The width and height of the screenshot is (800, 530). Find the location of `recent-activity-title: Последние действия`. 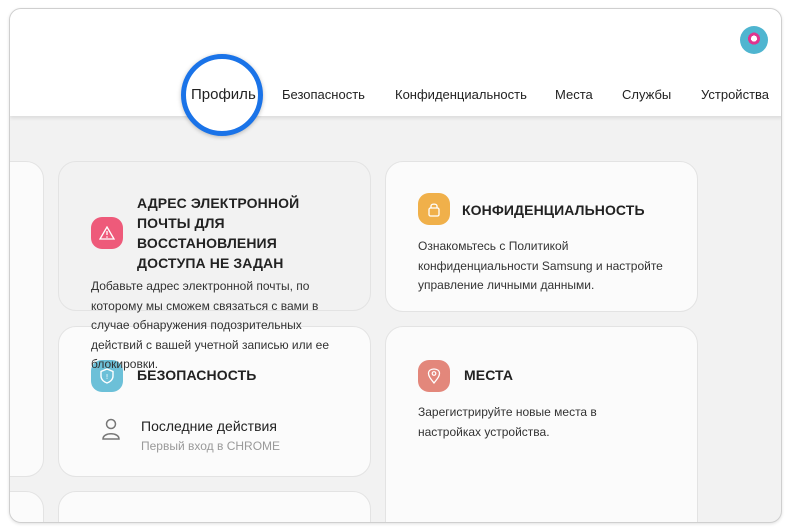

recent-activity-title: Последние действия is located at coordinates (209, 426).